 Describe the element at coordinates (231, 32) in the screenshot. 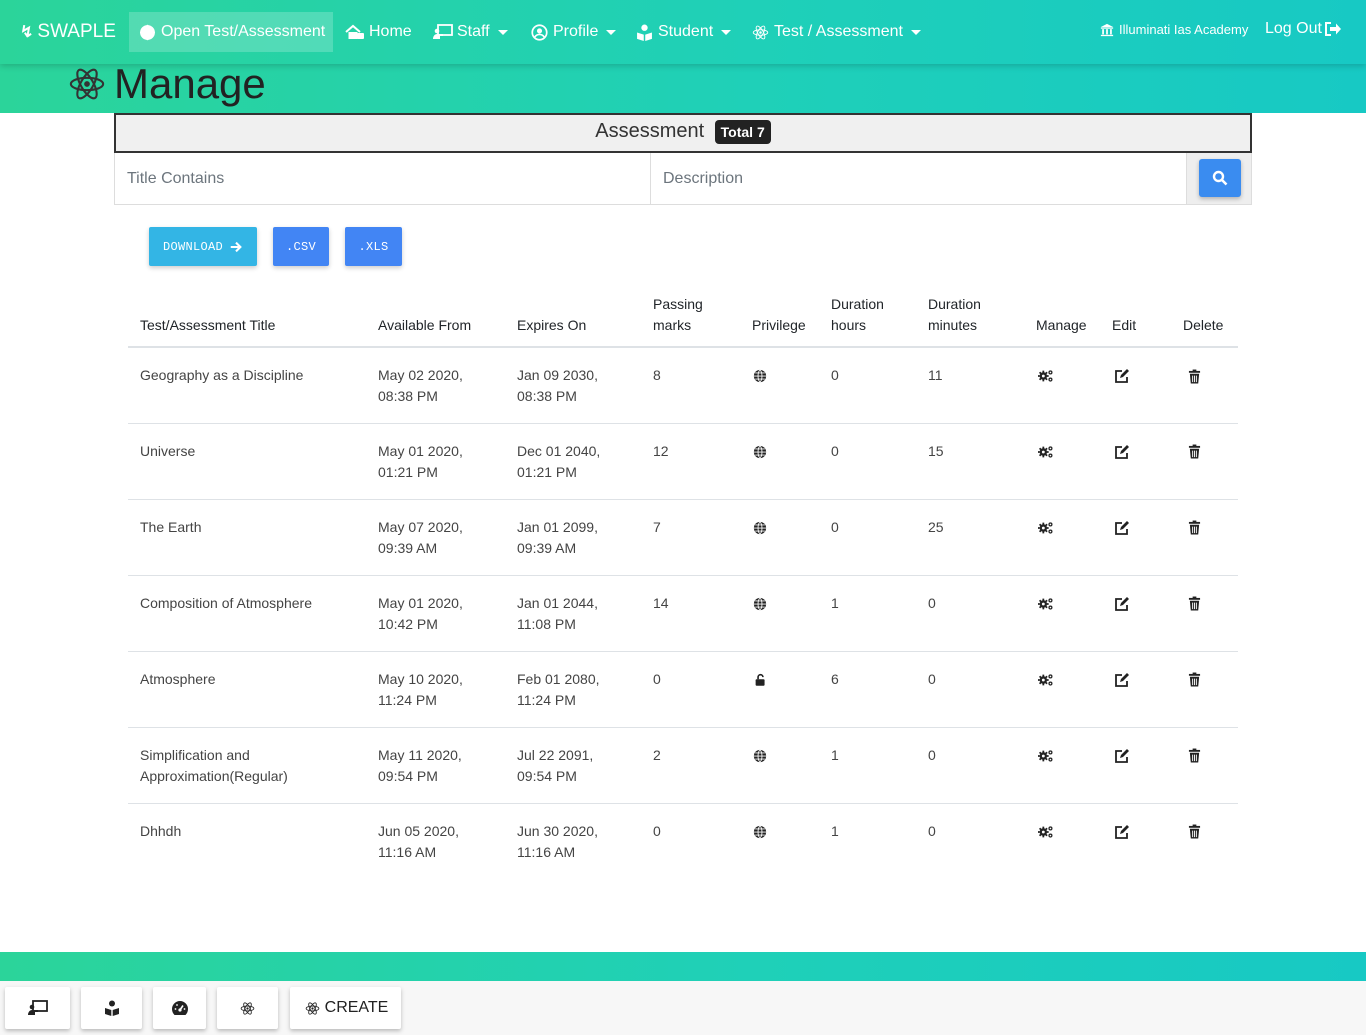

I see `nav-open-test-assessment: Open Test/Assessment` at that location.